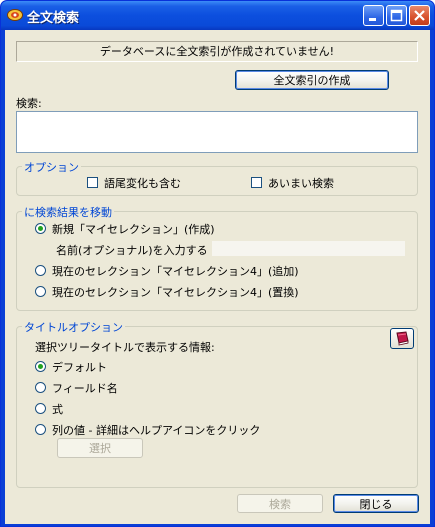 The height and width of the screenshot is (527, 435). Describe the element at coordinates (100, 448) in the screenshot. I see `select-column-button: 選択` at that location.